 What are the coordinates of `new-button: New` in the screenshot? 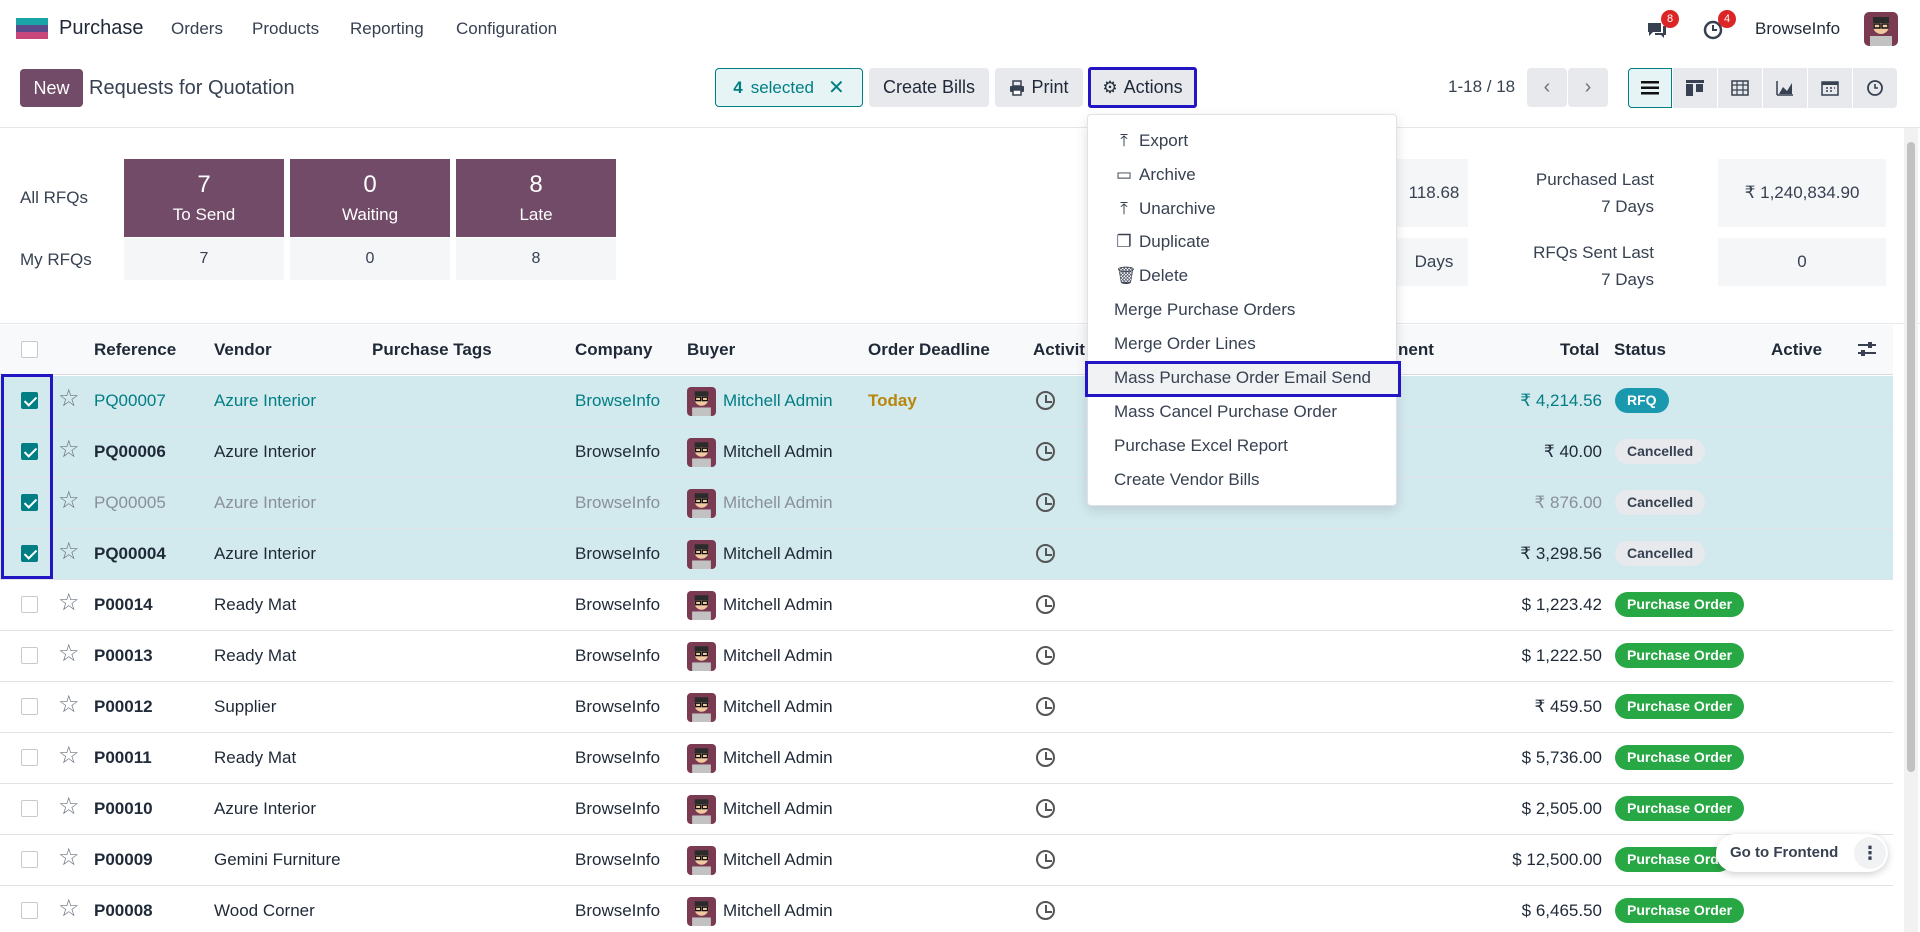 It's located at (51, 88).